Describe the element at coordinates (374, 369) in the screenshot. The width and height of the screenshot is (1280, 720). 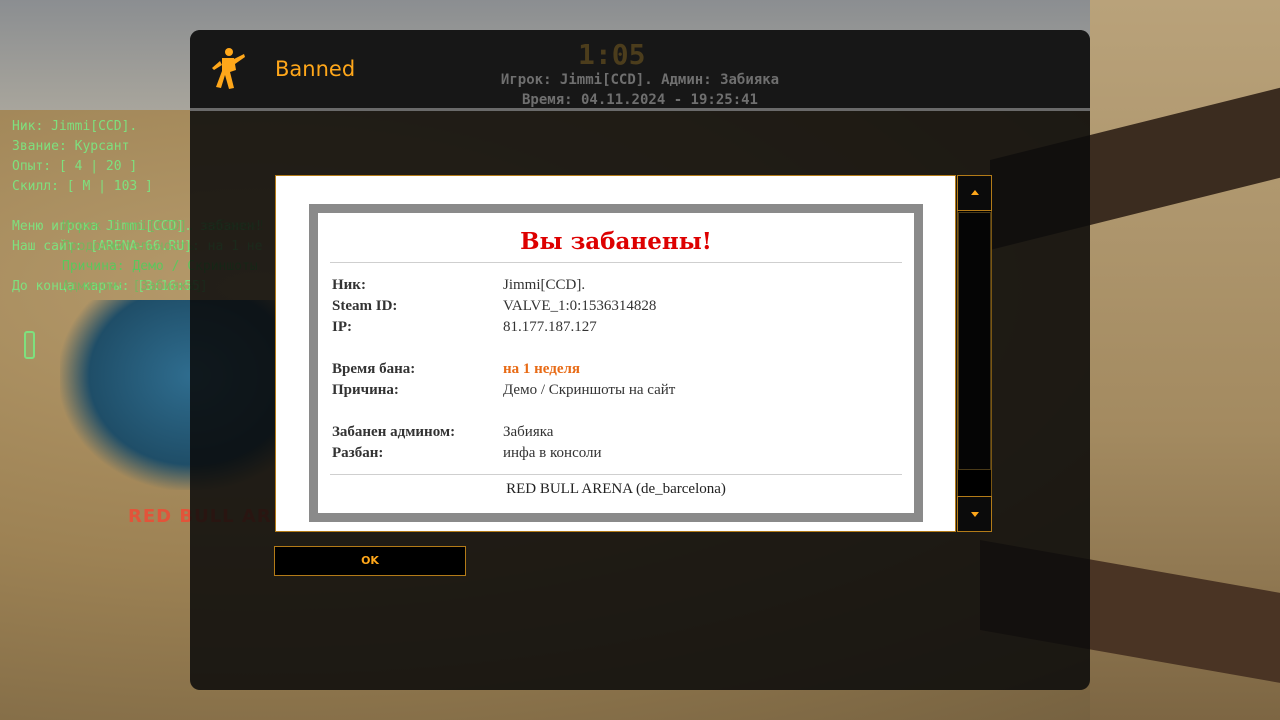
I see `label-ban-time: Время бана:` at that location.